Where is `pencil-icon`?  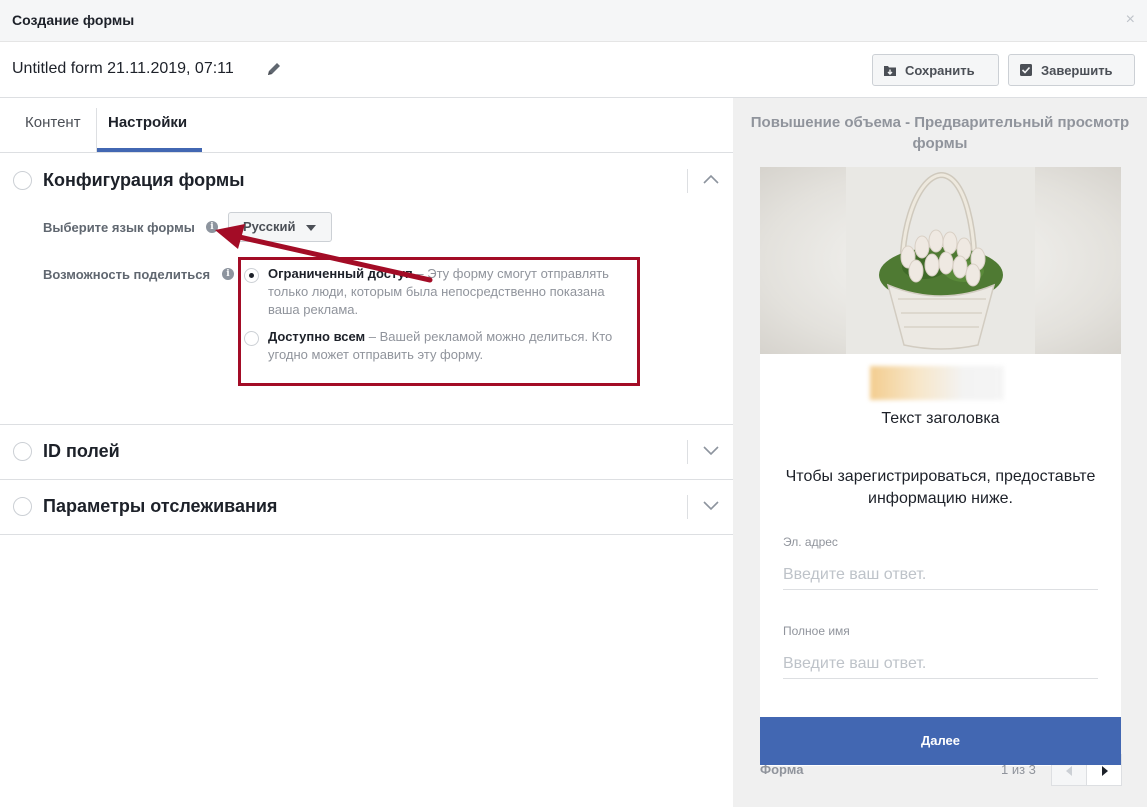
pencil-icon is located at coordinates (274, 69).